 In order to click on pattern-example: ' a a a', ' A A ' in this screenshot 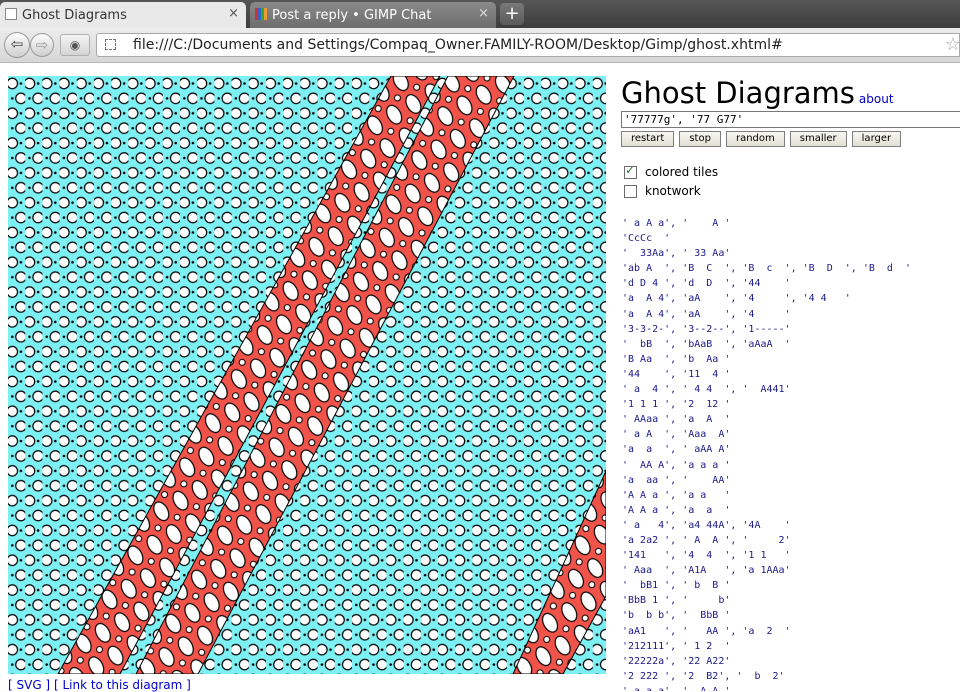, I will do `click(791, 687)`.